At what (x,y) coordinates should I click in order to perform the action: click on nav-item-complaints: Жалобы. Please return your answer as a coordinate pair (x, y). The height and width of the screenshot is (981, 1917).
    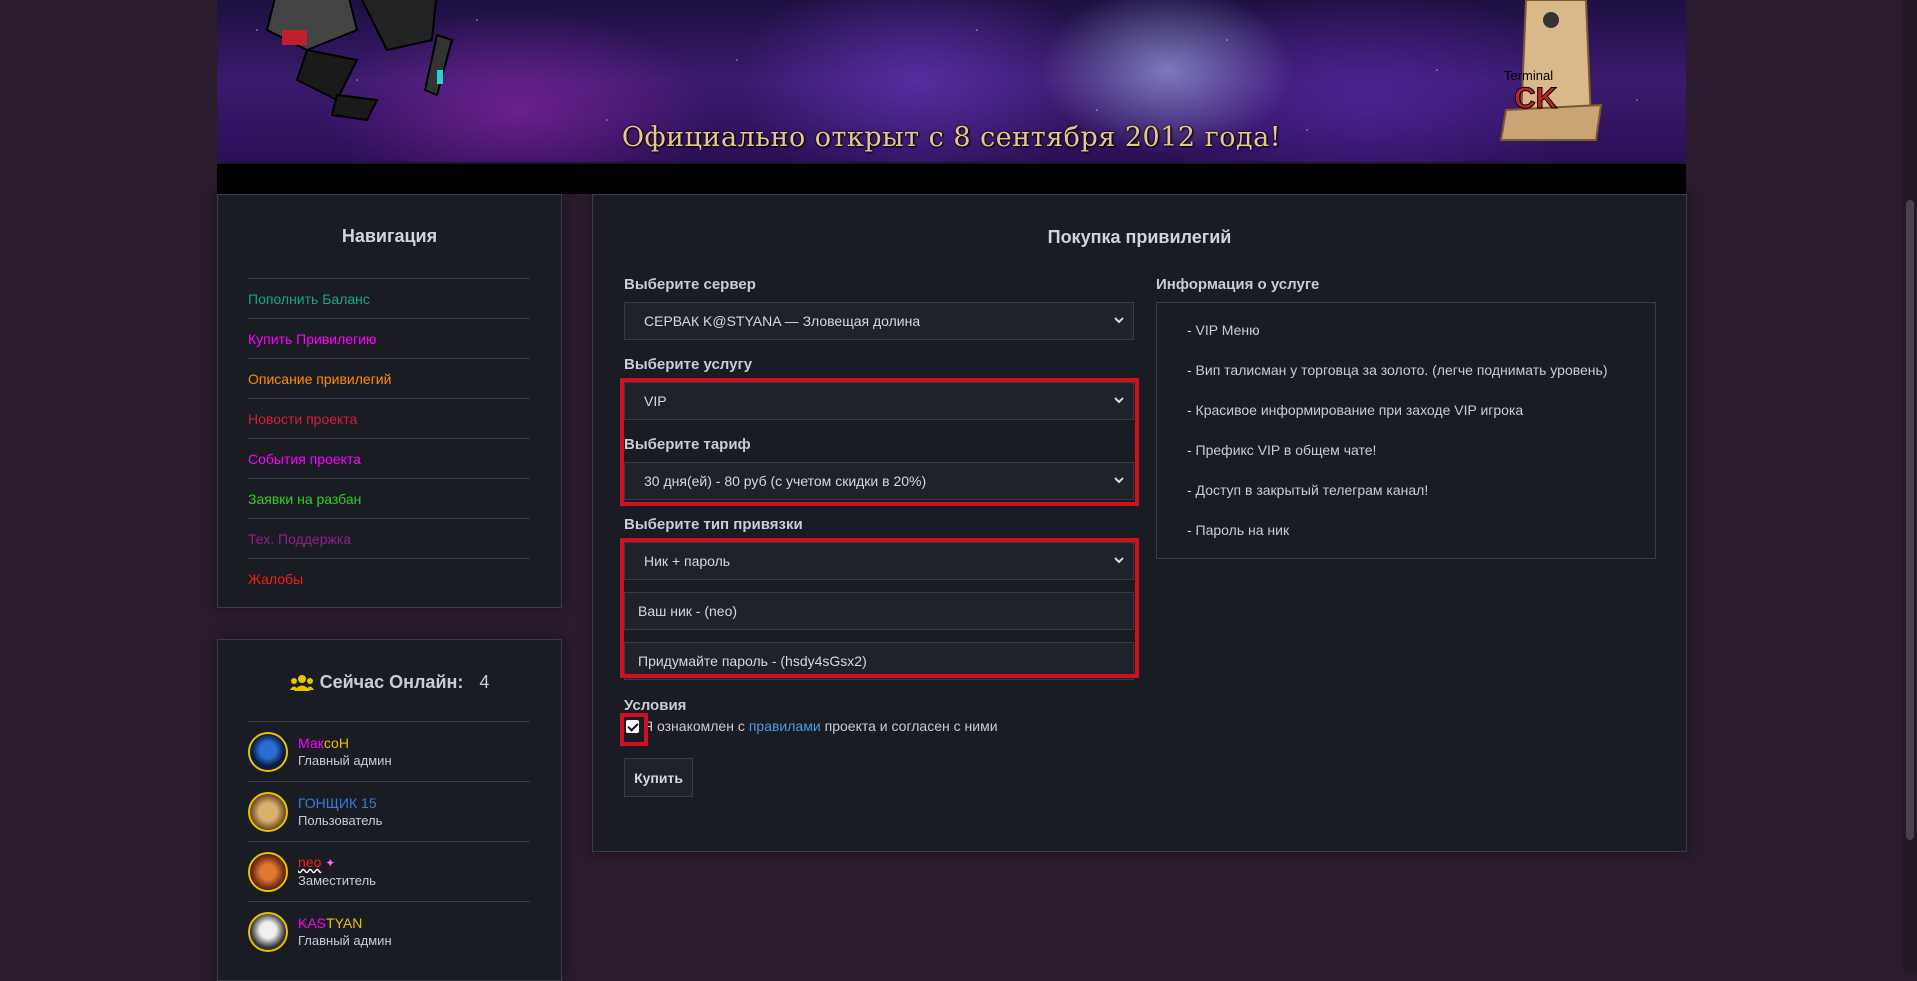
    Looking at the image, I should click on (389, 578).